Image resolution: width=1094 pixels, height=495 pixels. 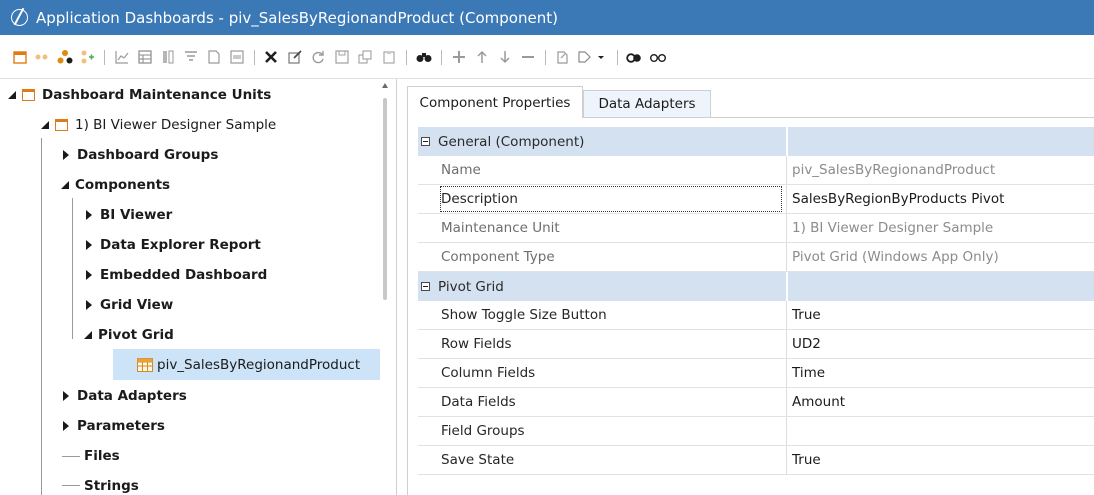 What do you see at coordinates (756, 170) in the screenshot?
I see `property-row-name: Name piv_SalesByRegionandProduct` at bounding box center [756, 170].